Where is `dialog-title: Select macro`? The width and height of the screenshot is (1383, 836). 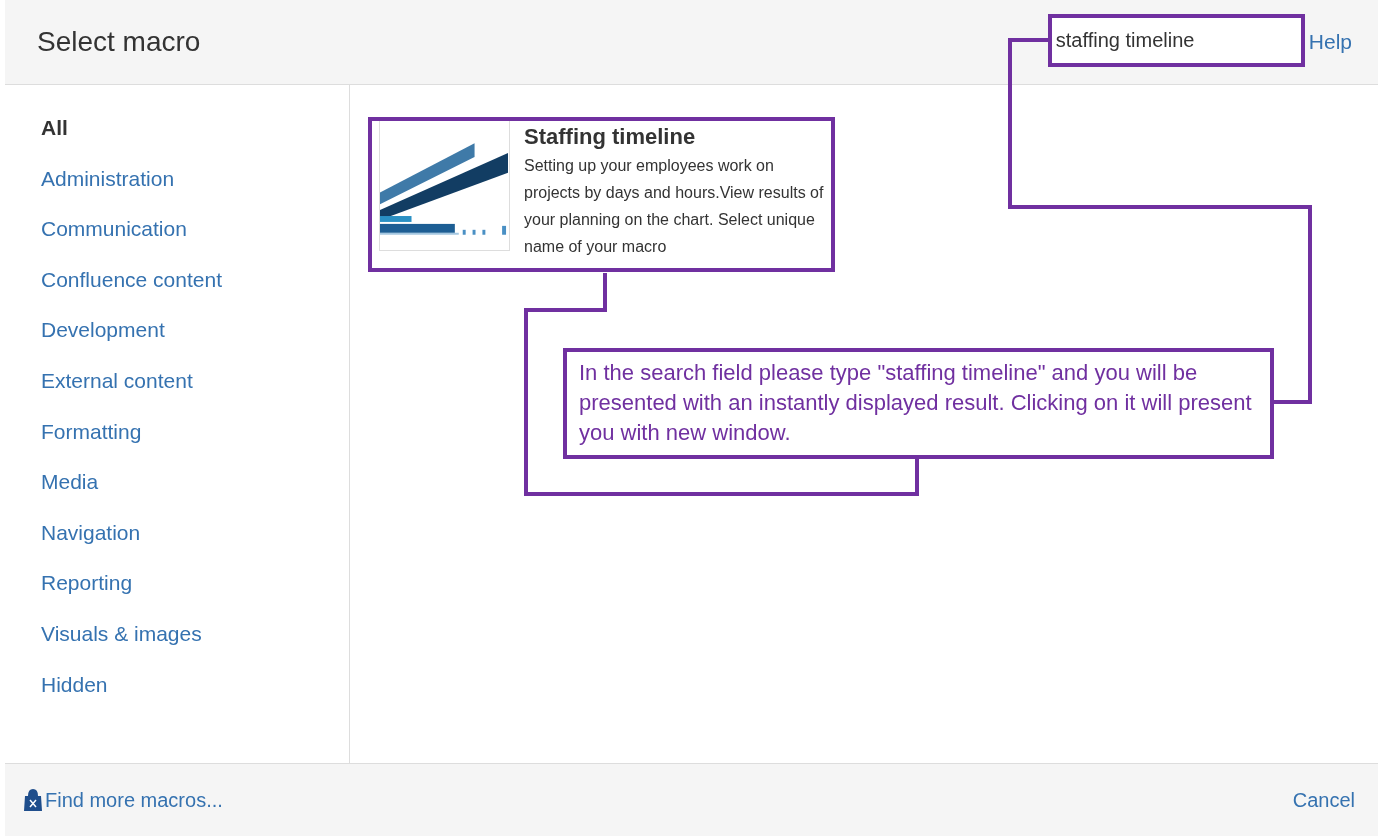 dialog-title: Select macro is located at coordinates (119, 42).